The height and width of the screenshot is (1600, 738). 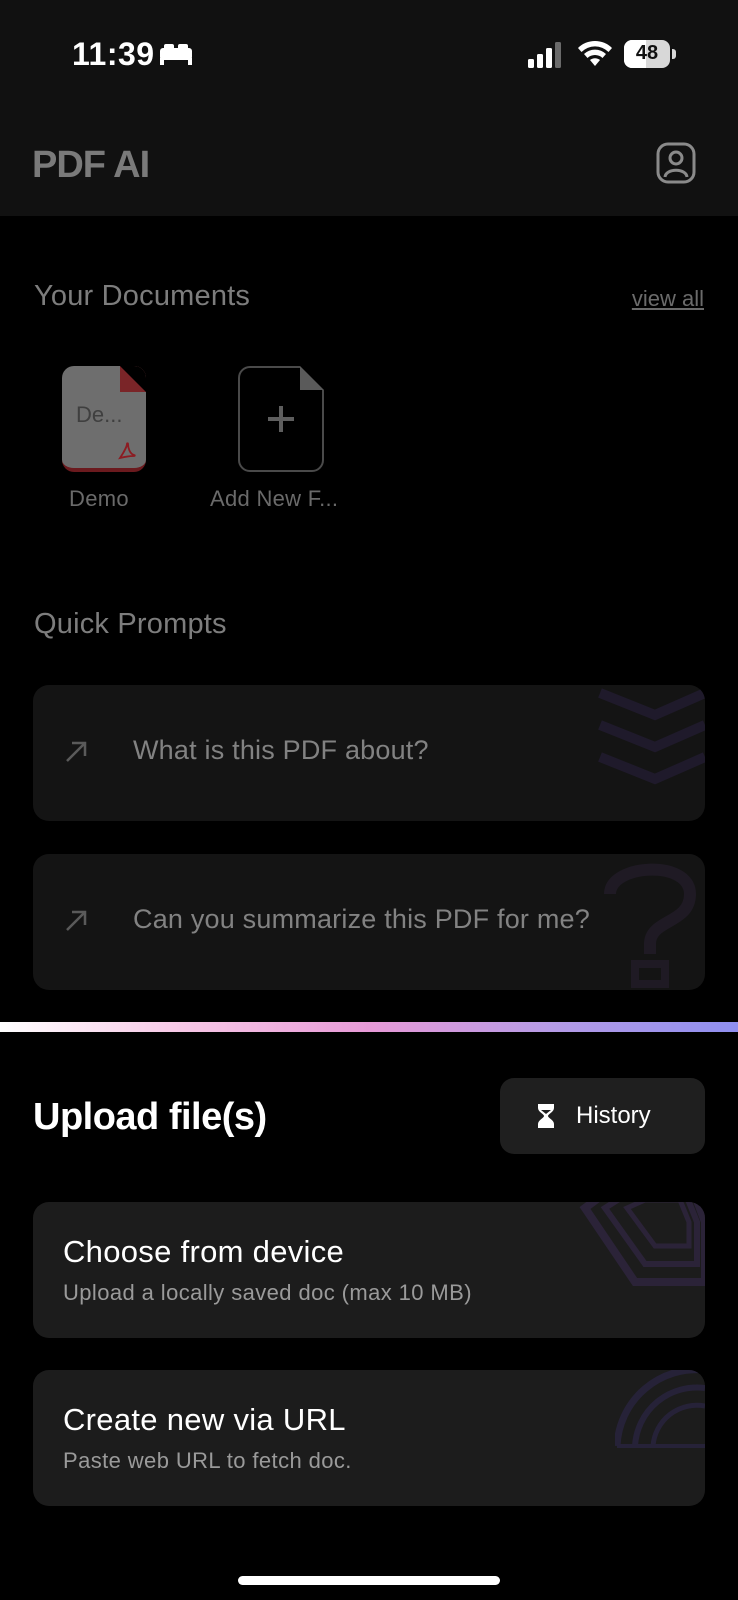 What do you see at coordinates (676, 163) in the screenshot?
I see `profile-icon` at bounding box center [676, 163].